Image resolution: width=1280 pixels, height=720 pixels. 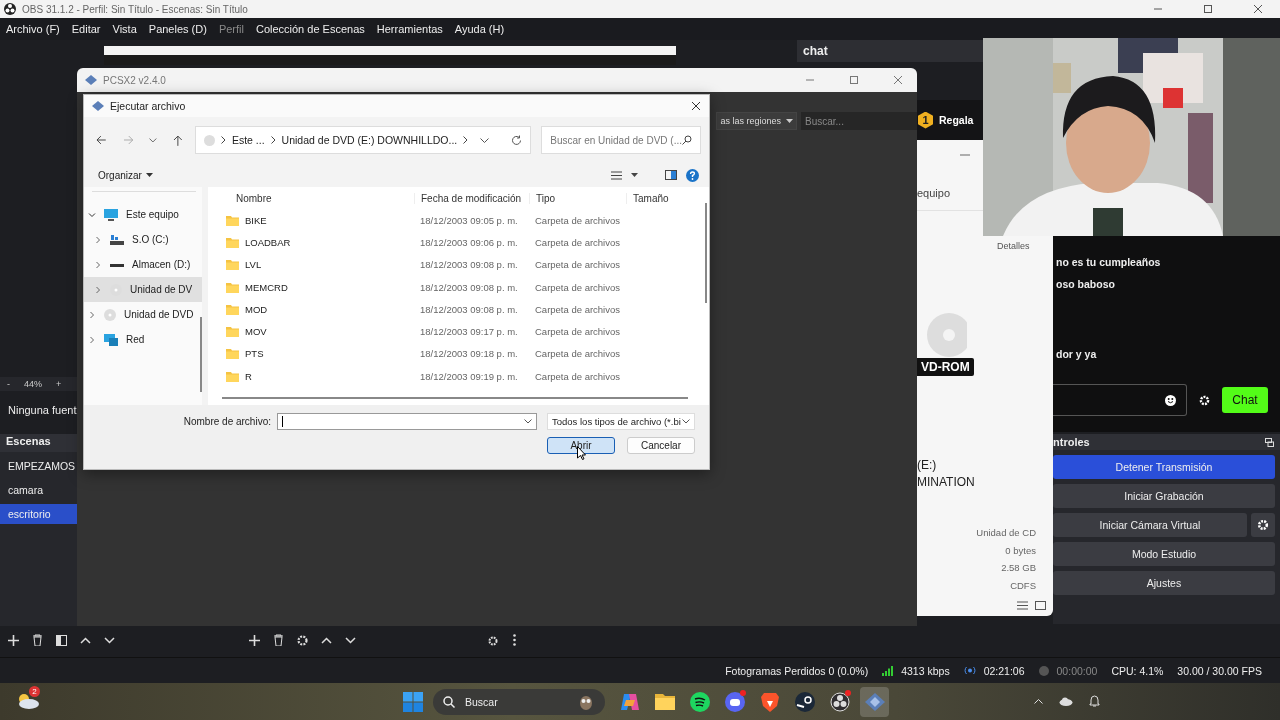 What do you see at coordinates (311, 376) in the screenshot?
I see `file-name-cell: R` at bounding box center [311, 376].